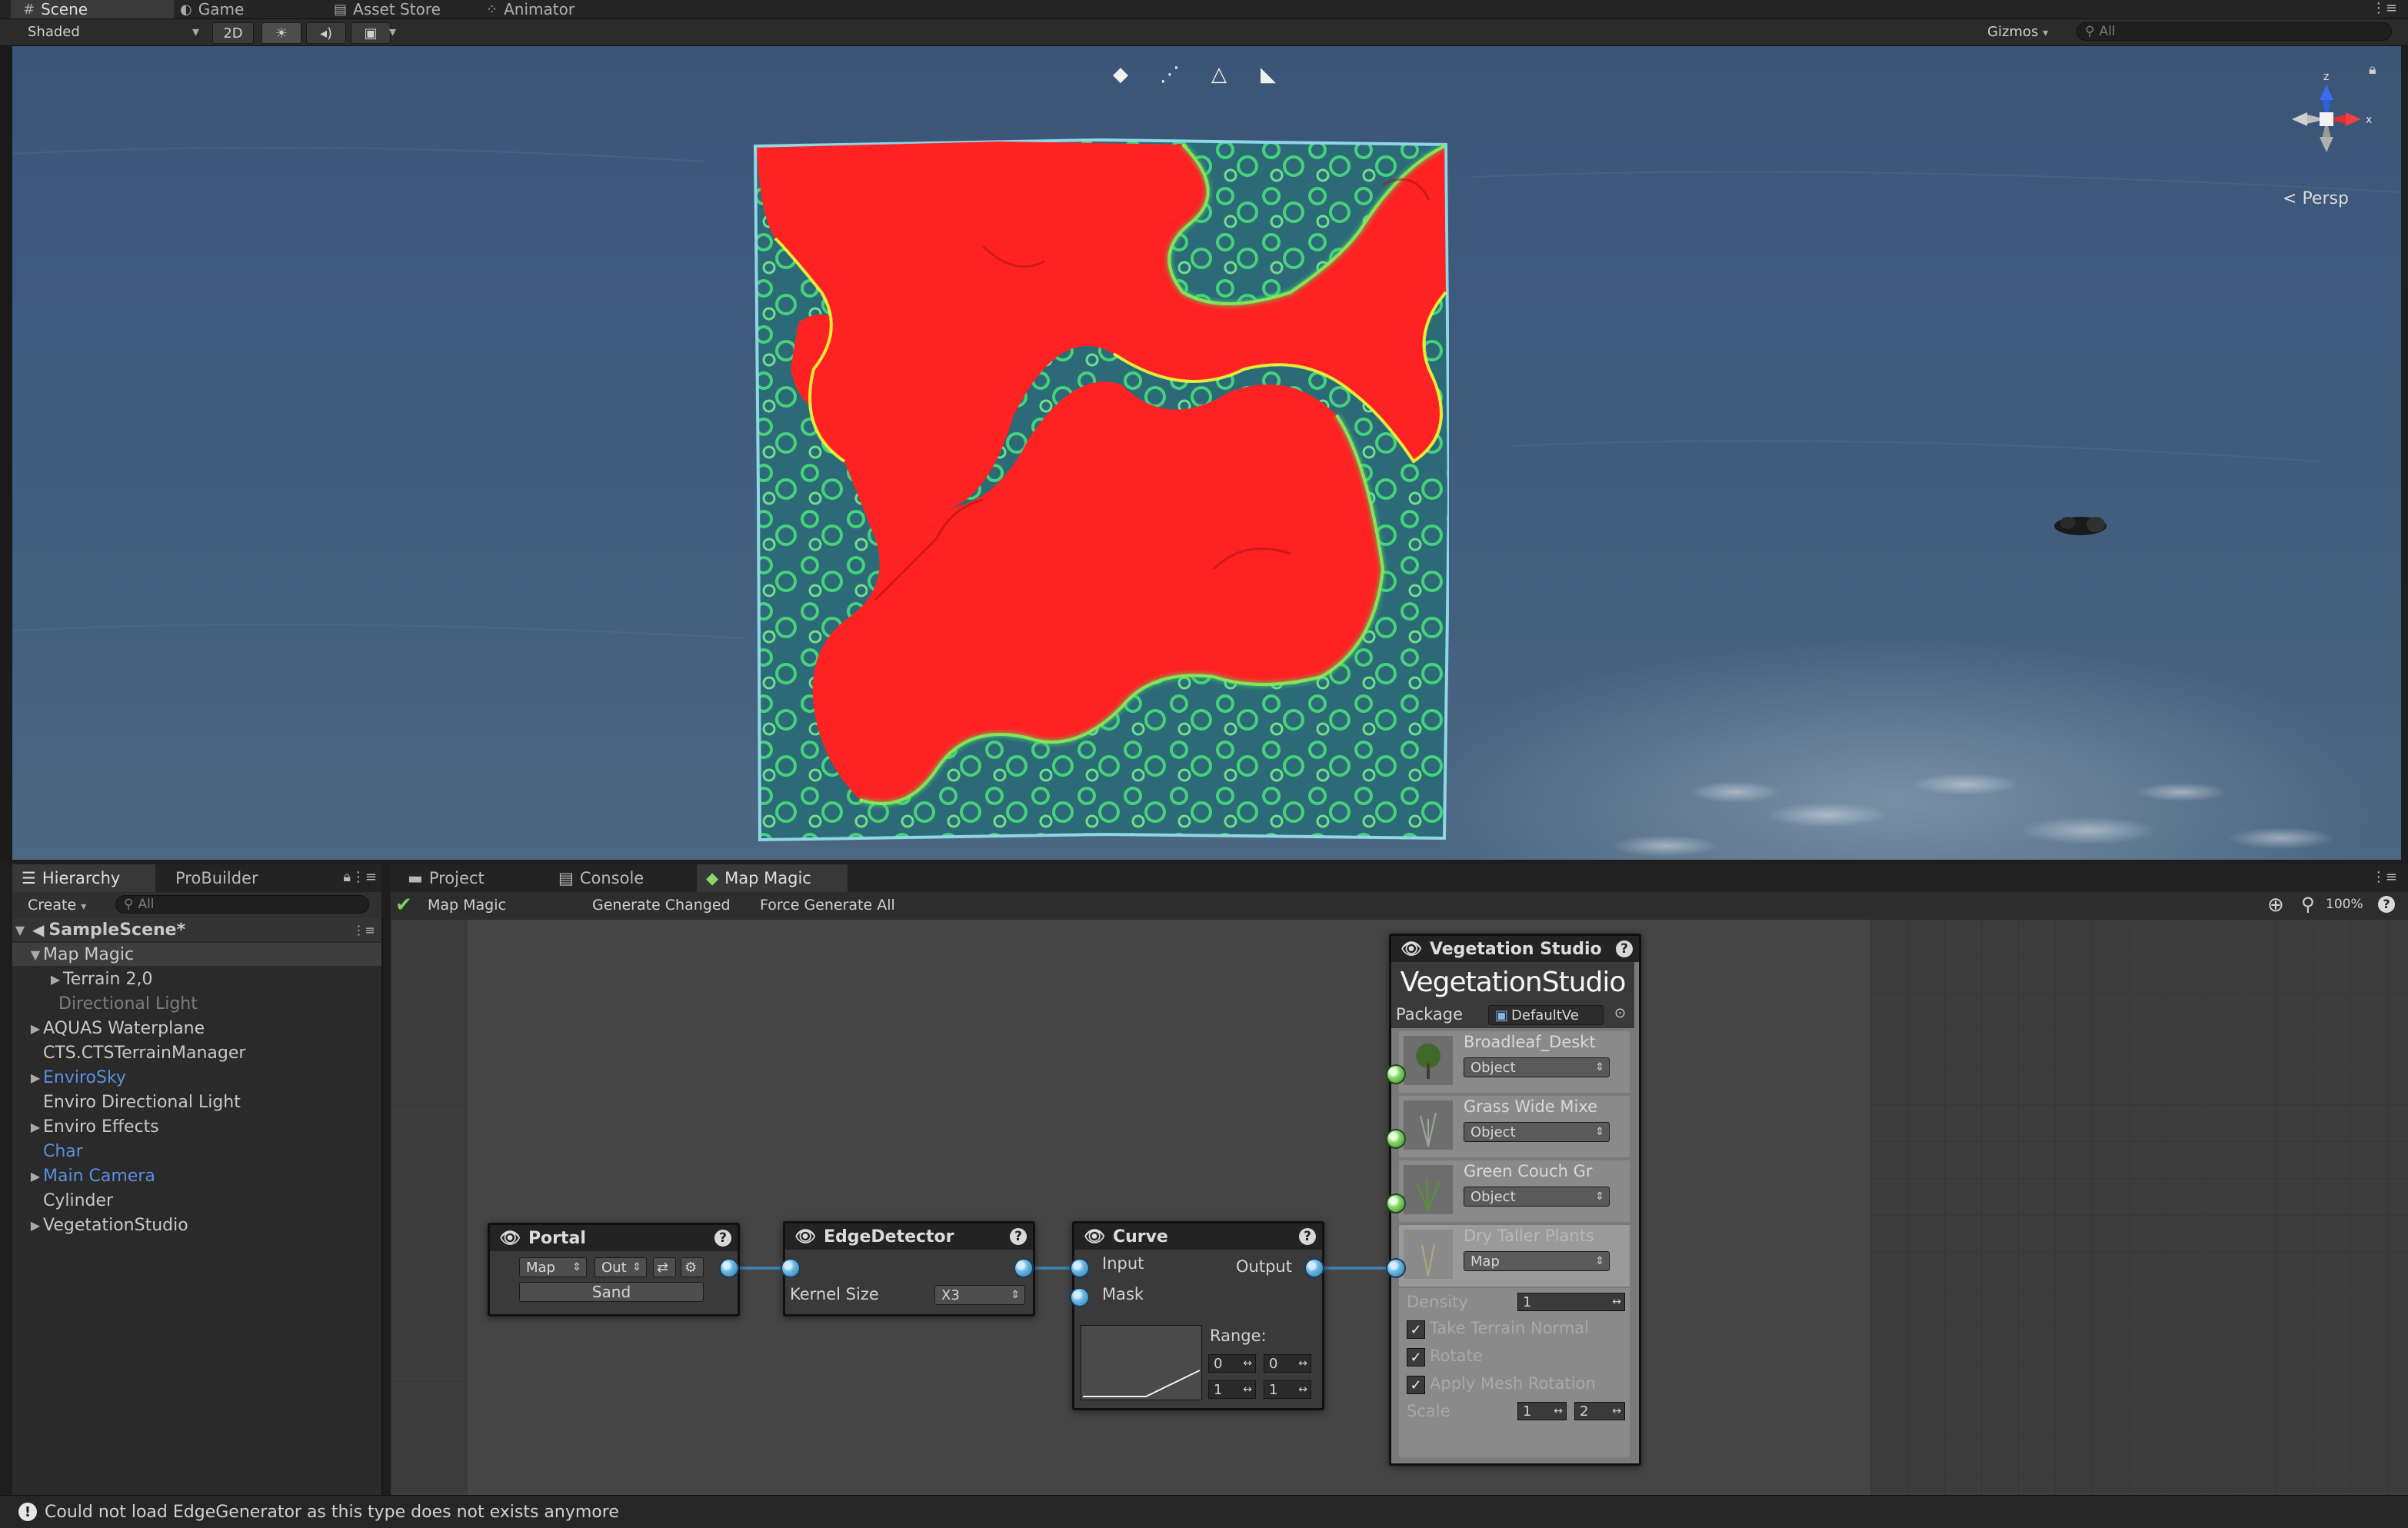 This screenshot has width=2408, height=1528. Describe the element at coordinates (387, 9) in the screenshot. I see `tab-asset-store: ▤ Asset Store` at that location.